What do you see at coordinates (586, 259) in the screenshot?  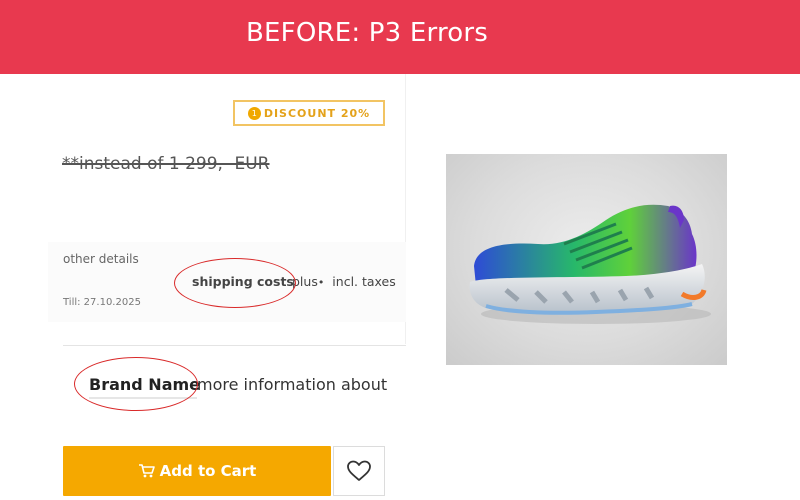 I see `sneaker-image` at bounding box center [586, 259].